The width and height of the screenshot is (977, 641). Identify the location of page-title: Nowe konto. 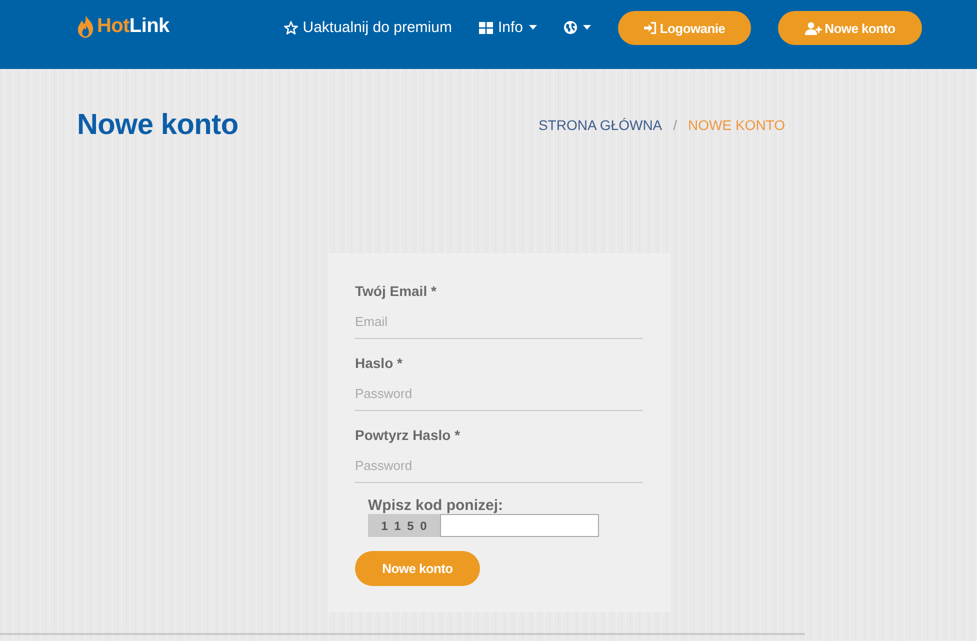
(157, 125).